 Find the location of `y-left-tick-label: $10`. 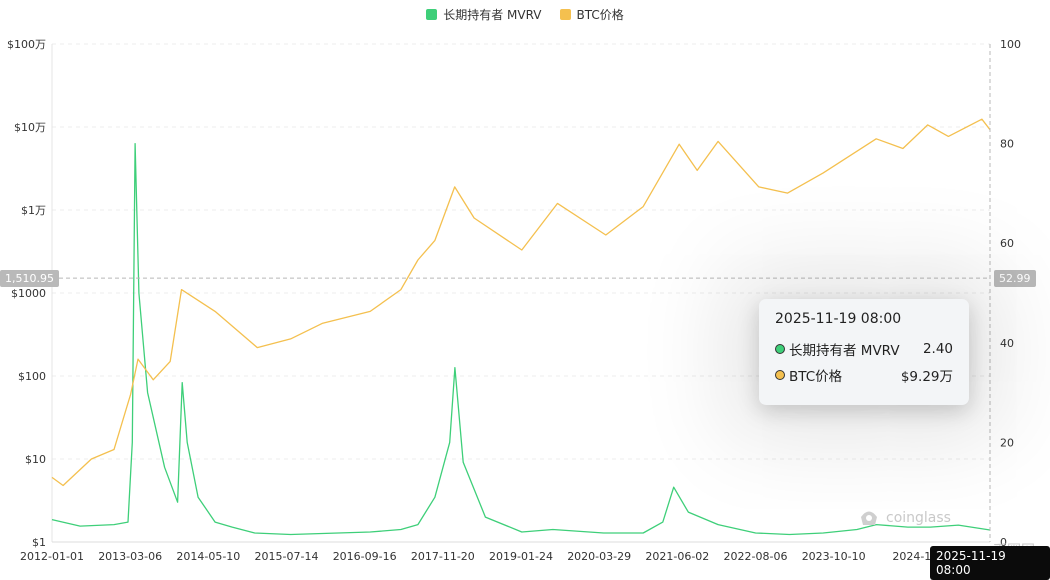

y-left-tick-label: $10 is located at coordinates (35, 459).